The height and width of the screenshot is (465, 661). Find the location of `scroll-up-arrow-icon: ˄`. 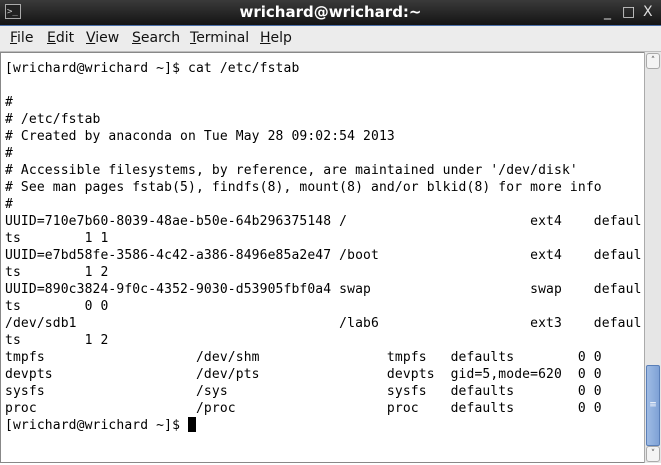

scroll-up-arrow-icon: ˄ is located at coordinates (653, 61).